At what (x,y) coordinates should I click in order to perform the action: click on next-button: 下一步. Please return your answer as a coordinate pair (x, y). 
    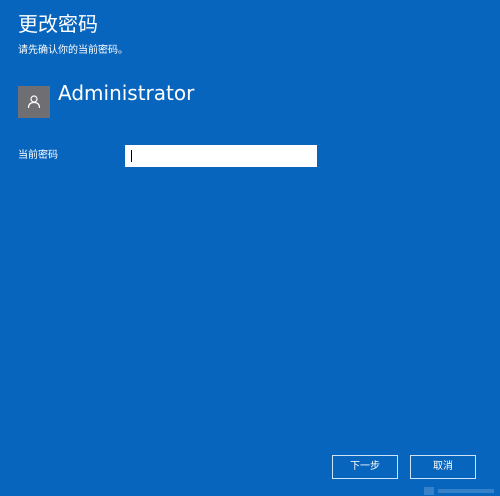
    Looking at the image, I should click on (365, 467).